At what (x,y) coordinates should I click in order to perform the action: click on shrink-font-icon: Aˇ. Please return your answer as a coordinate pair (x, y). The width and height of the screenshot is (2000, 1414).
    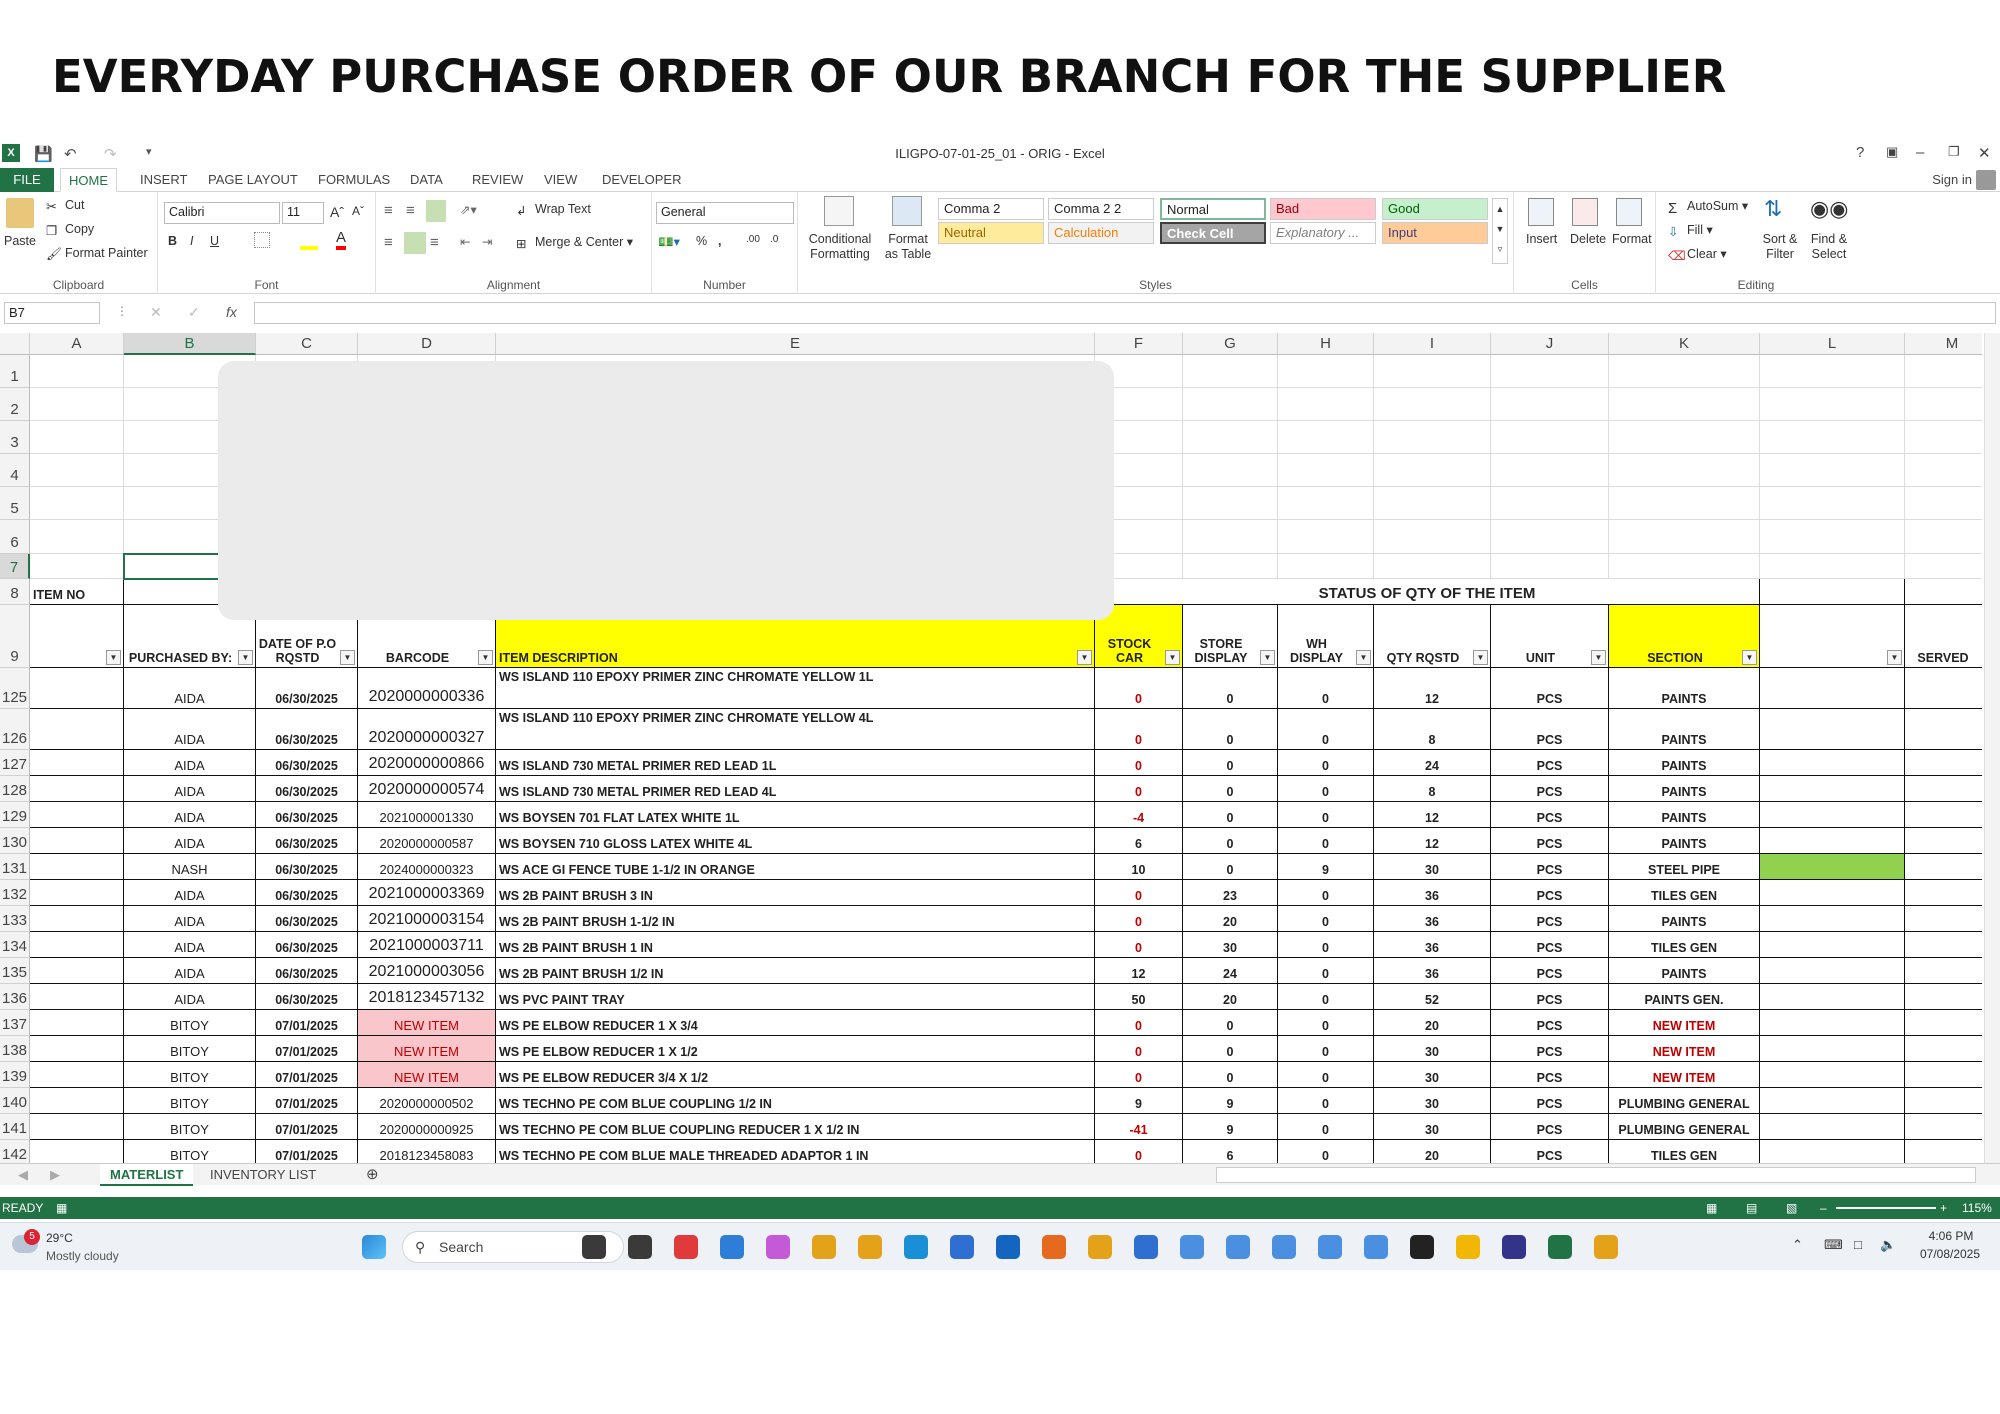
    Looking at the image, I should click on (358, 211).